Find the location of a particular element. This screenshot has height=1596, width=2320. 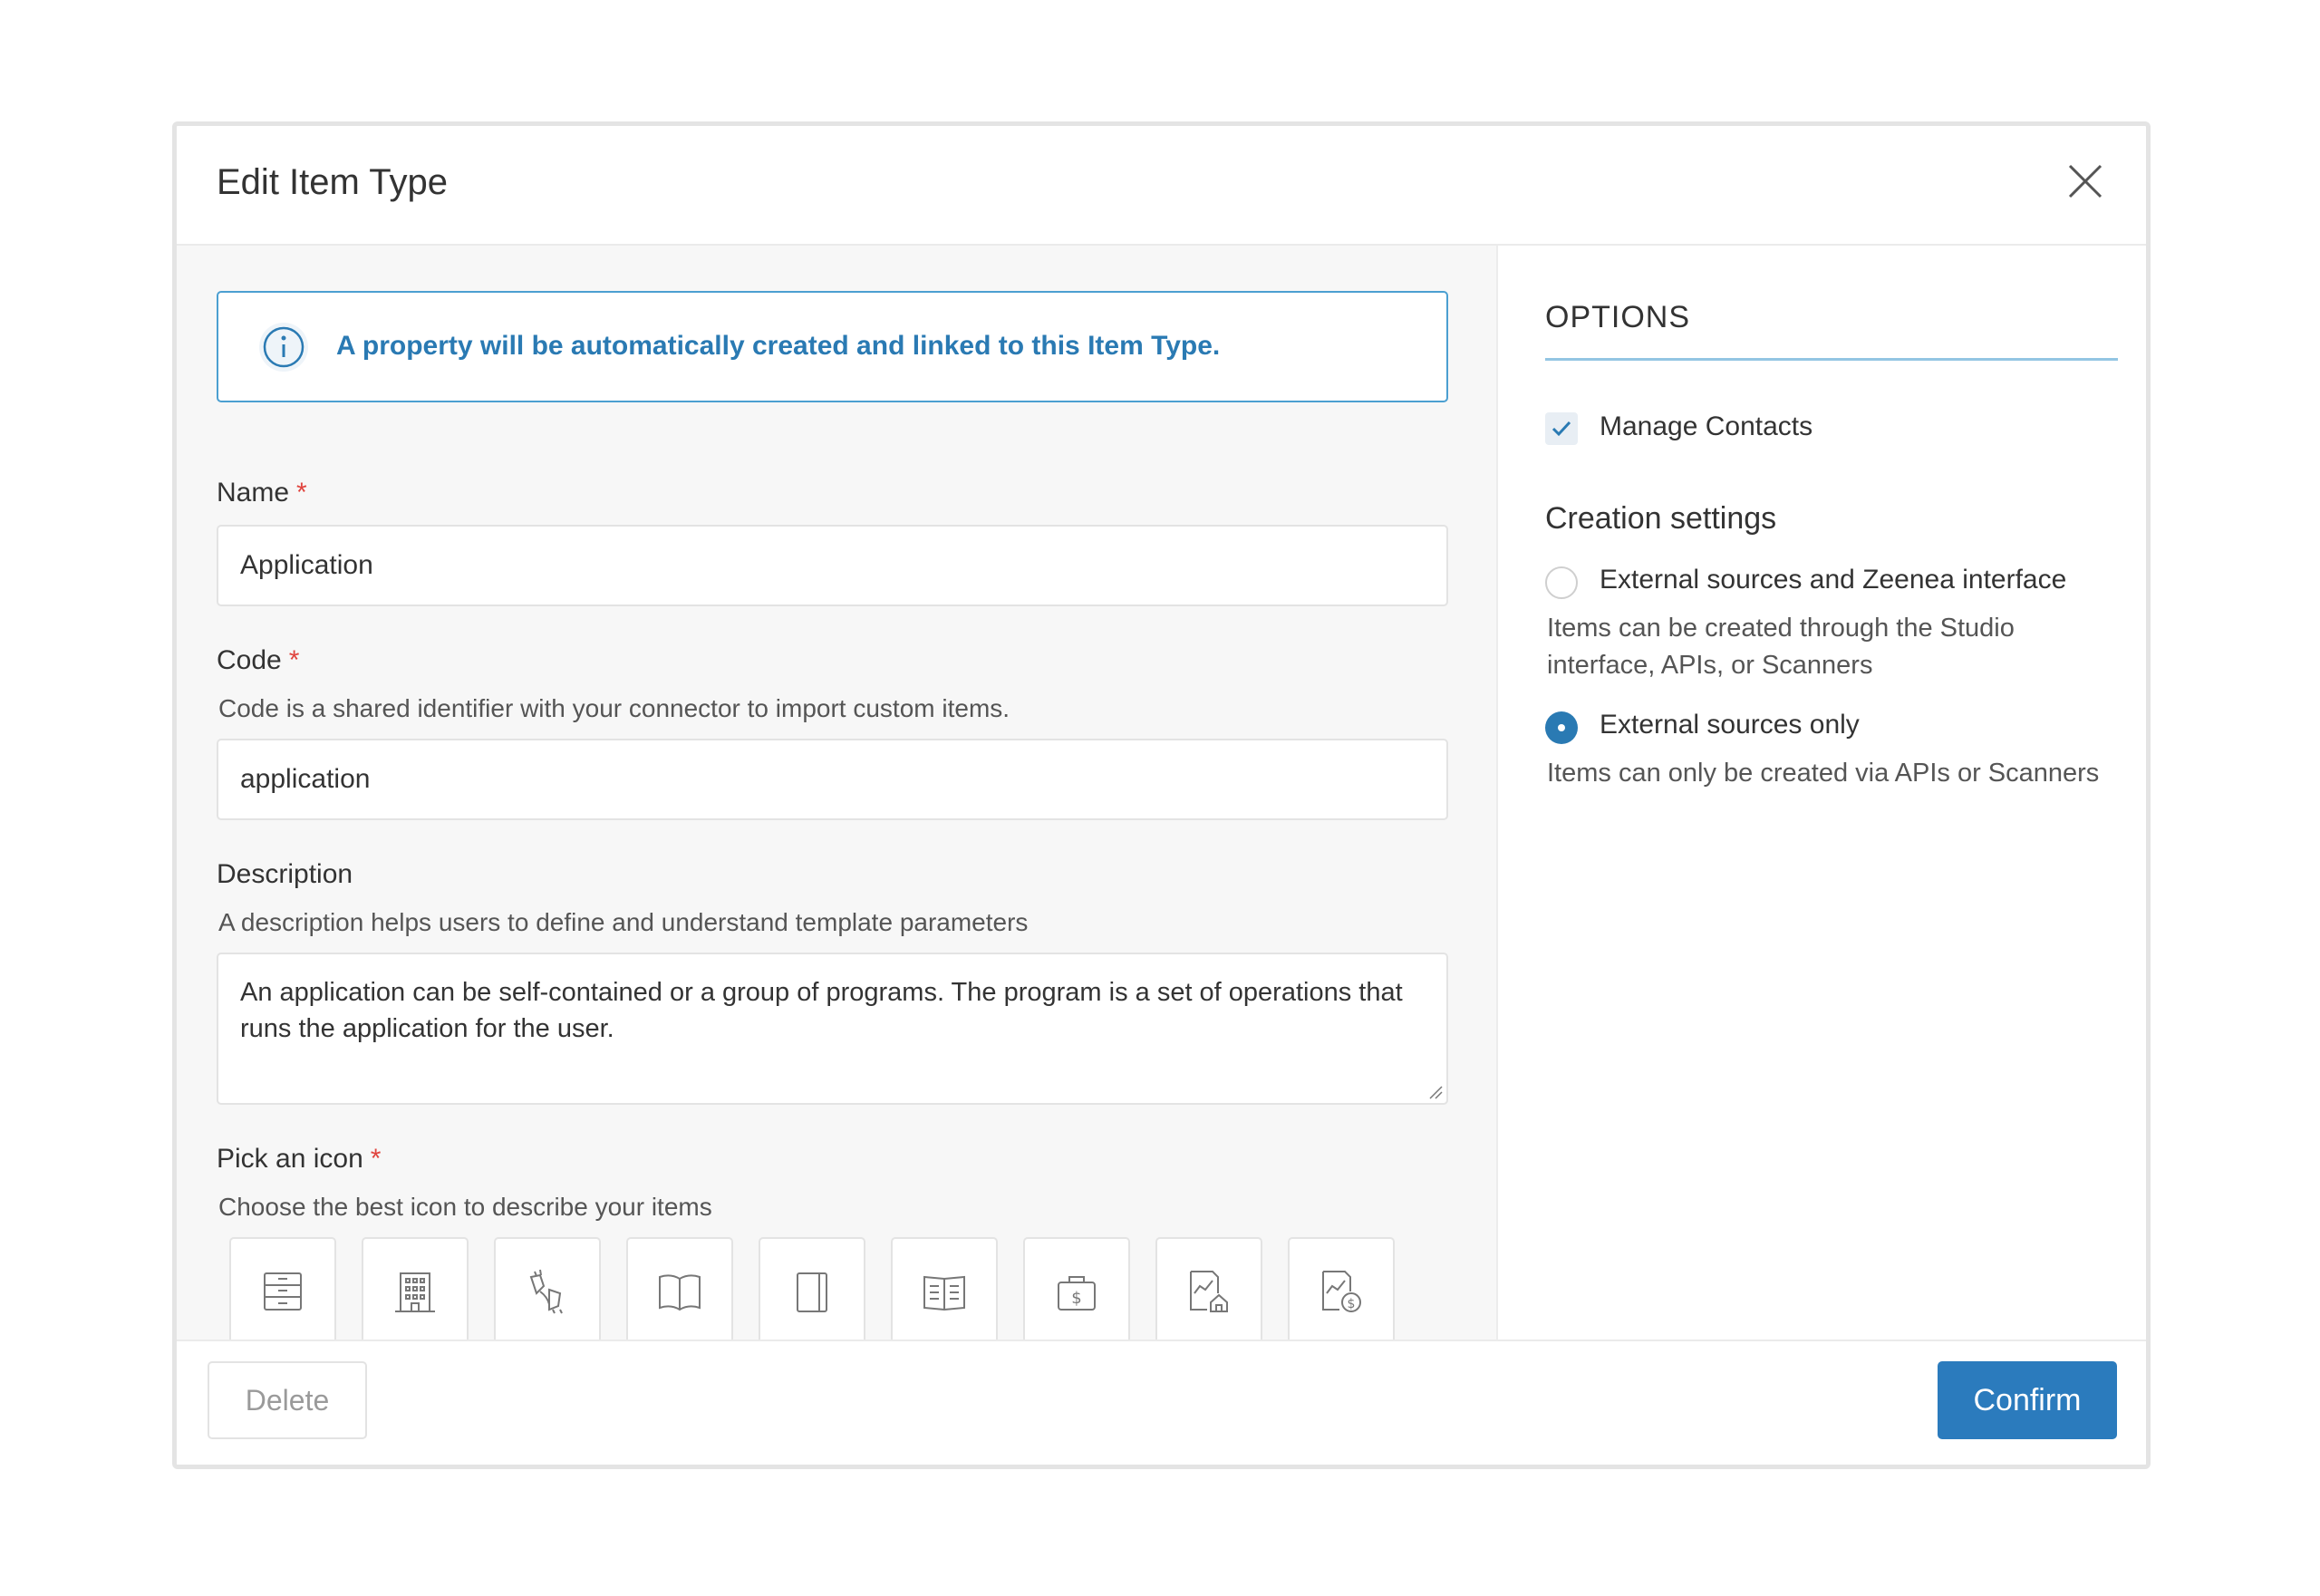

checkmark-icon is located at coordinates (1561, 429).